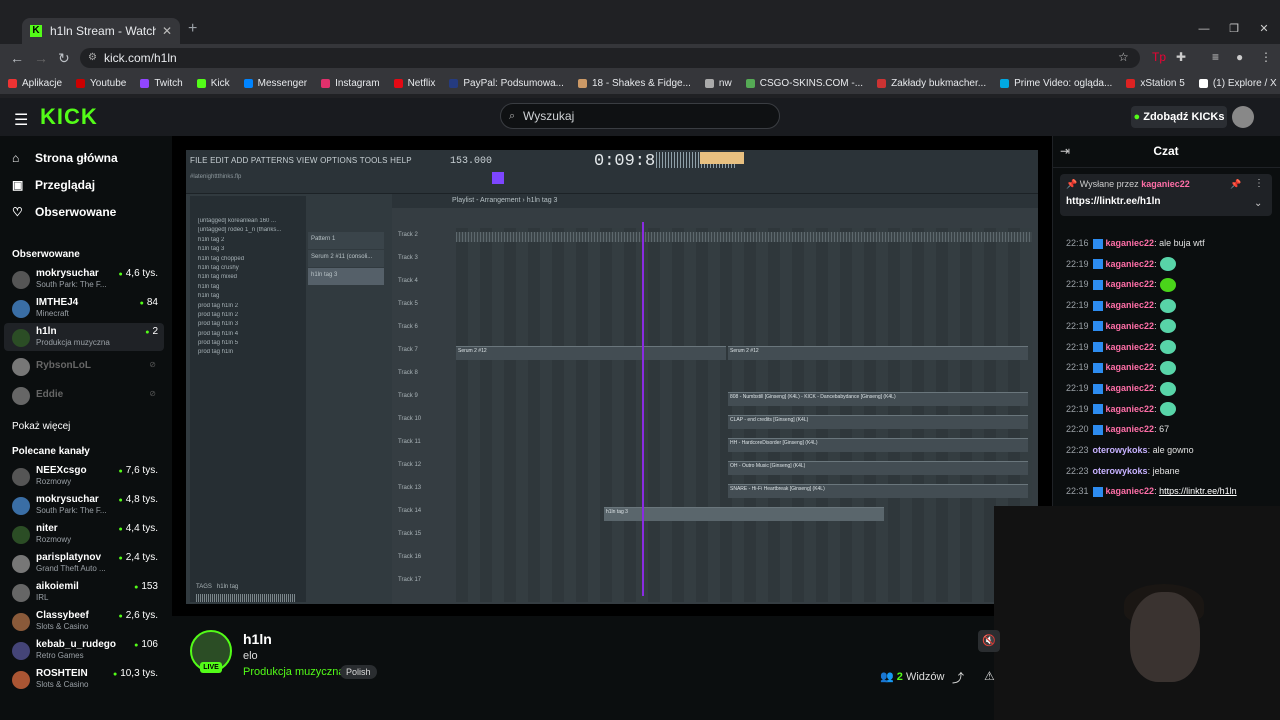  What do you see at coordinates (248, 278) in the screenshot?
I see `daw-browser-file: h1ln tag mixed` at bounding box center [248, 278].